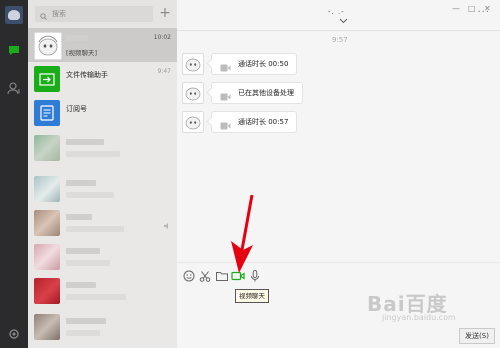  Describe the element at coordinates (205, 275) in the screenshot. I see `scissors-icon` at that location.